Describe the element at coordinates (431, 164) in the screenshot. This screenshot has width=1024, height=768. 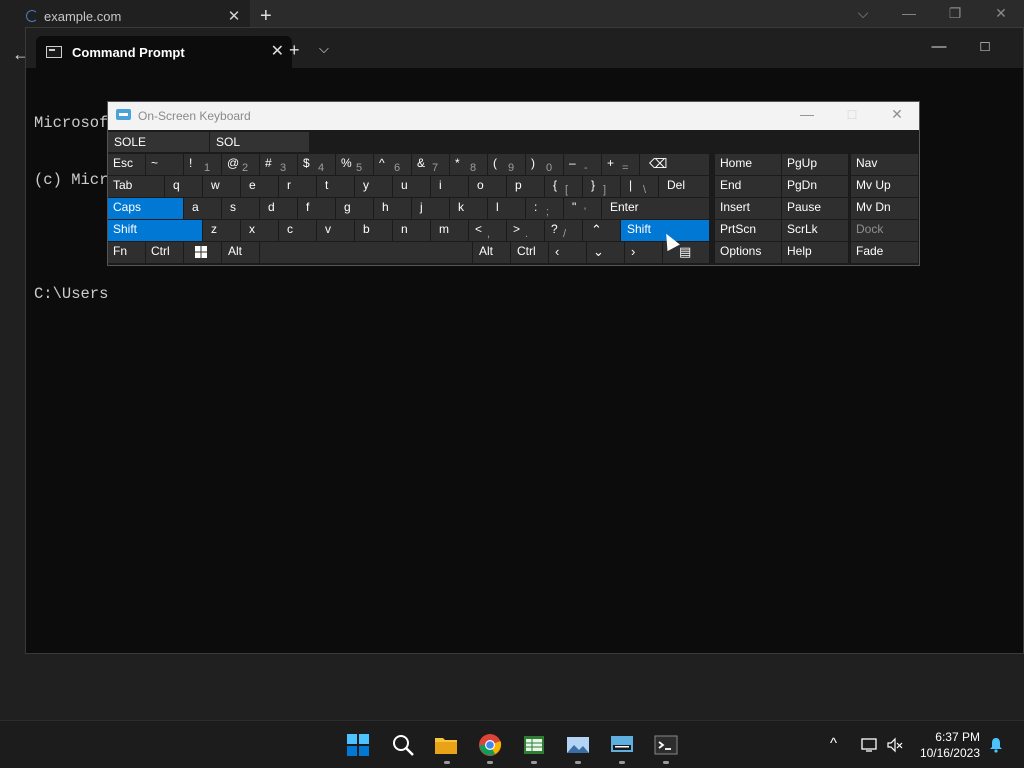
I see `key-7: & 7` at that location.